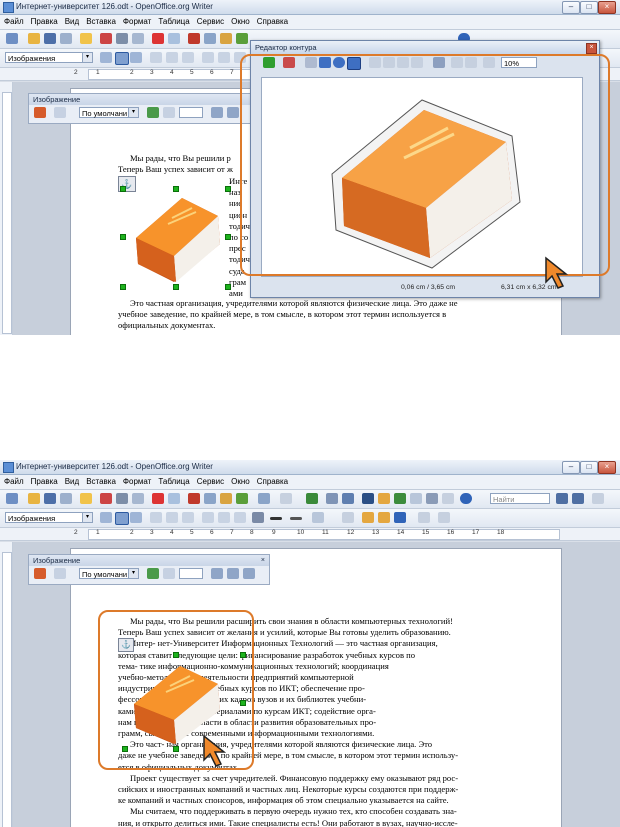 Image resolution: width=620 pixels, height=827 pixels. I want to click on background-color-icon, so click(318, 517).